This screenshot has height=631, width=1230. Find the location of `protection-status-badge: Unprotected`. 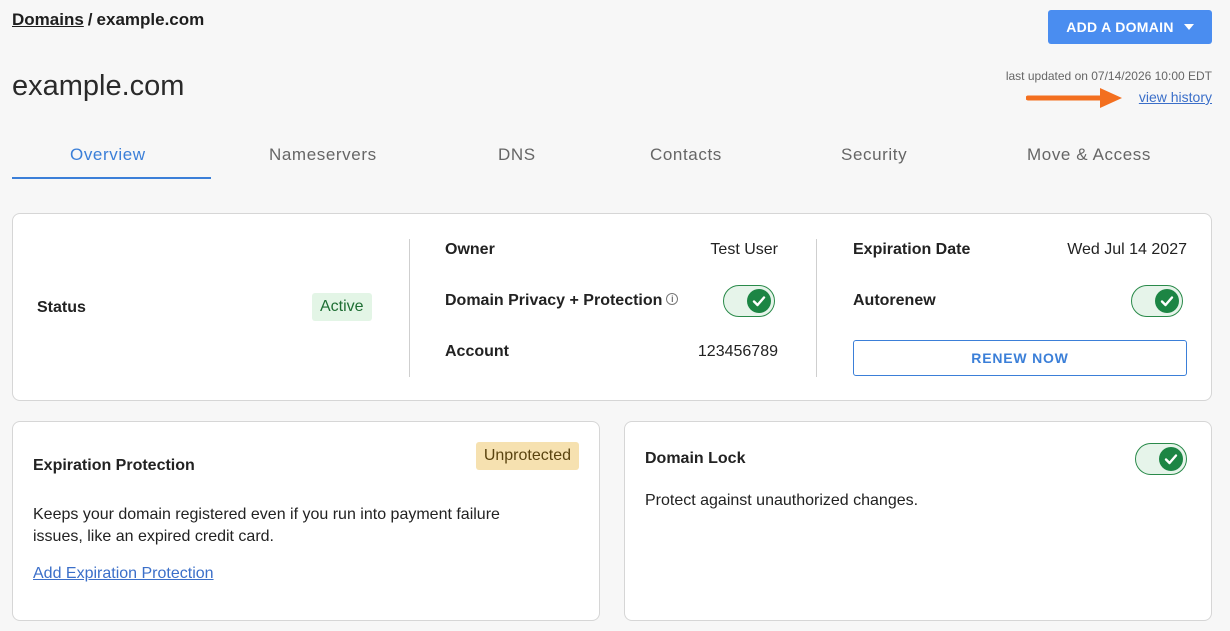

protection-status-badge: Unprotected is located at coordinates (527, 456).